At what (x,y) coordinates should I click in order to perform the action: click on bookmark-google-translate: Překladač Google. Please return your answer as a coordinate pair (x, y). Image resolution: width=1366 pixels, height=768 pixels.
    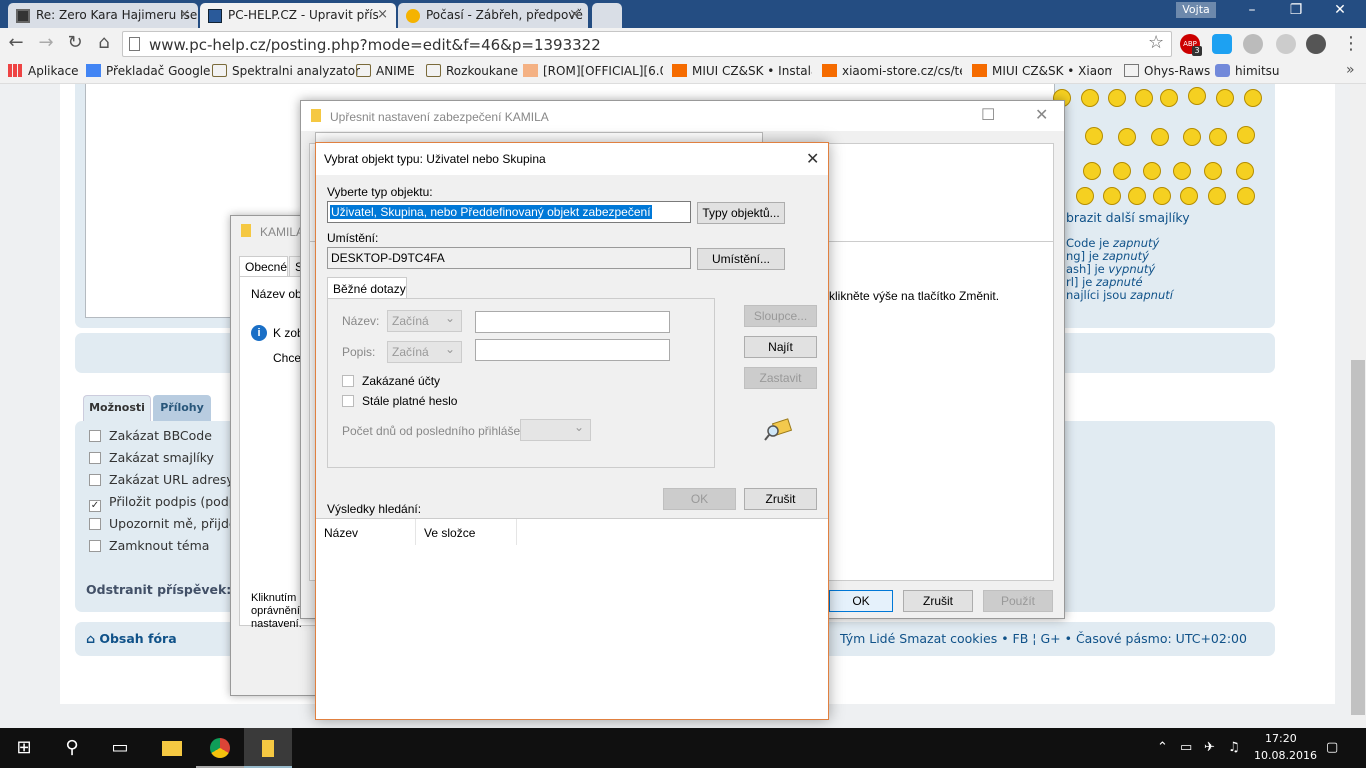
    Looking at the image, I should click on (148, 72).